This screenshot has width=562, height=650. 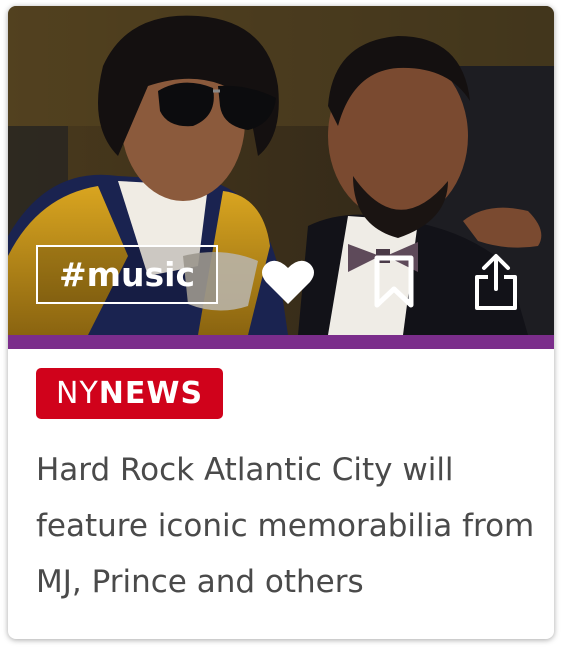 I want to click on heart-icon, so click(x=288, y=282).